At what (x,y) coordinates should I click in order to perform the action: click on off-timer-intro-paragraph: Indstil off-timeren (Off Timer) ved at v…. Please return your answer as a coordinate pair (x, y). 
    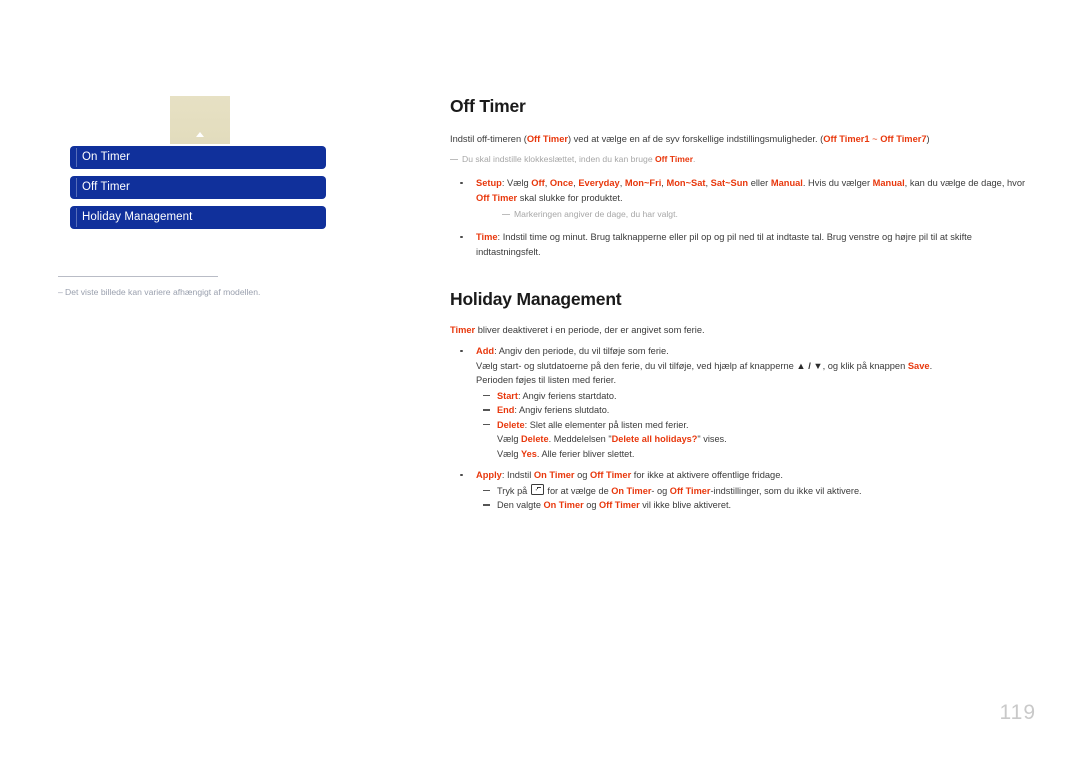
    Looking at the image, I should click on (743, 139).